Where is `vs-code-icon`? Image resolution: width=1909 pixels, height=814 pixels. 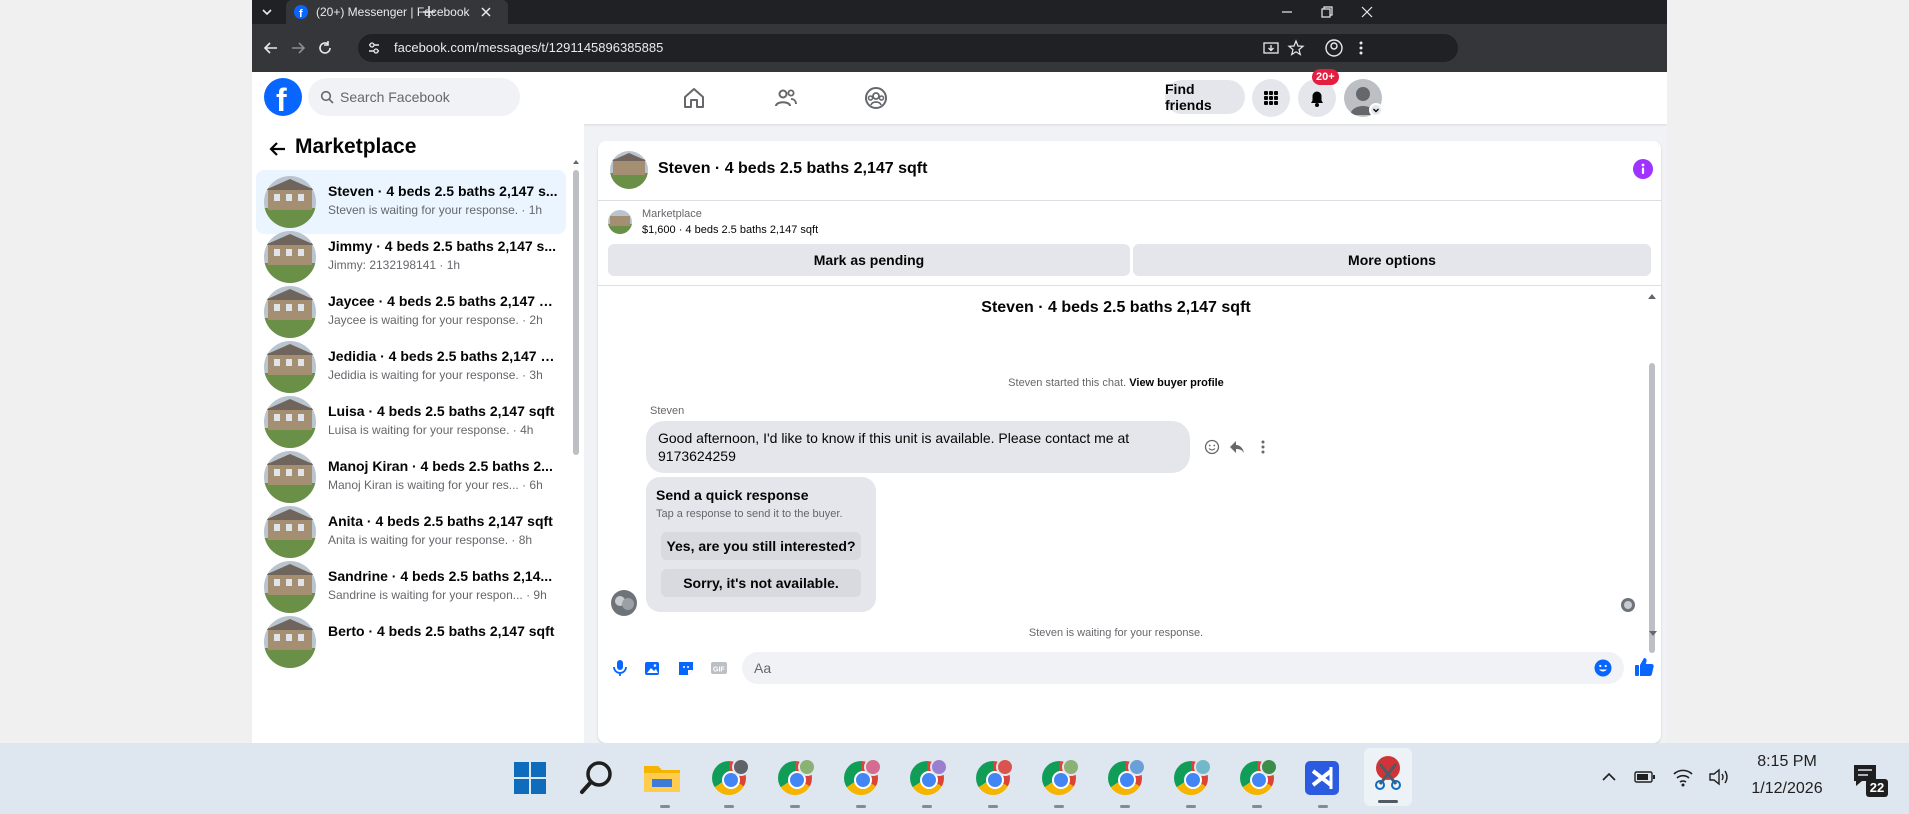 vs-code-icon is located at coordinates (1322, 778).